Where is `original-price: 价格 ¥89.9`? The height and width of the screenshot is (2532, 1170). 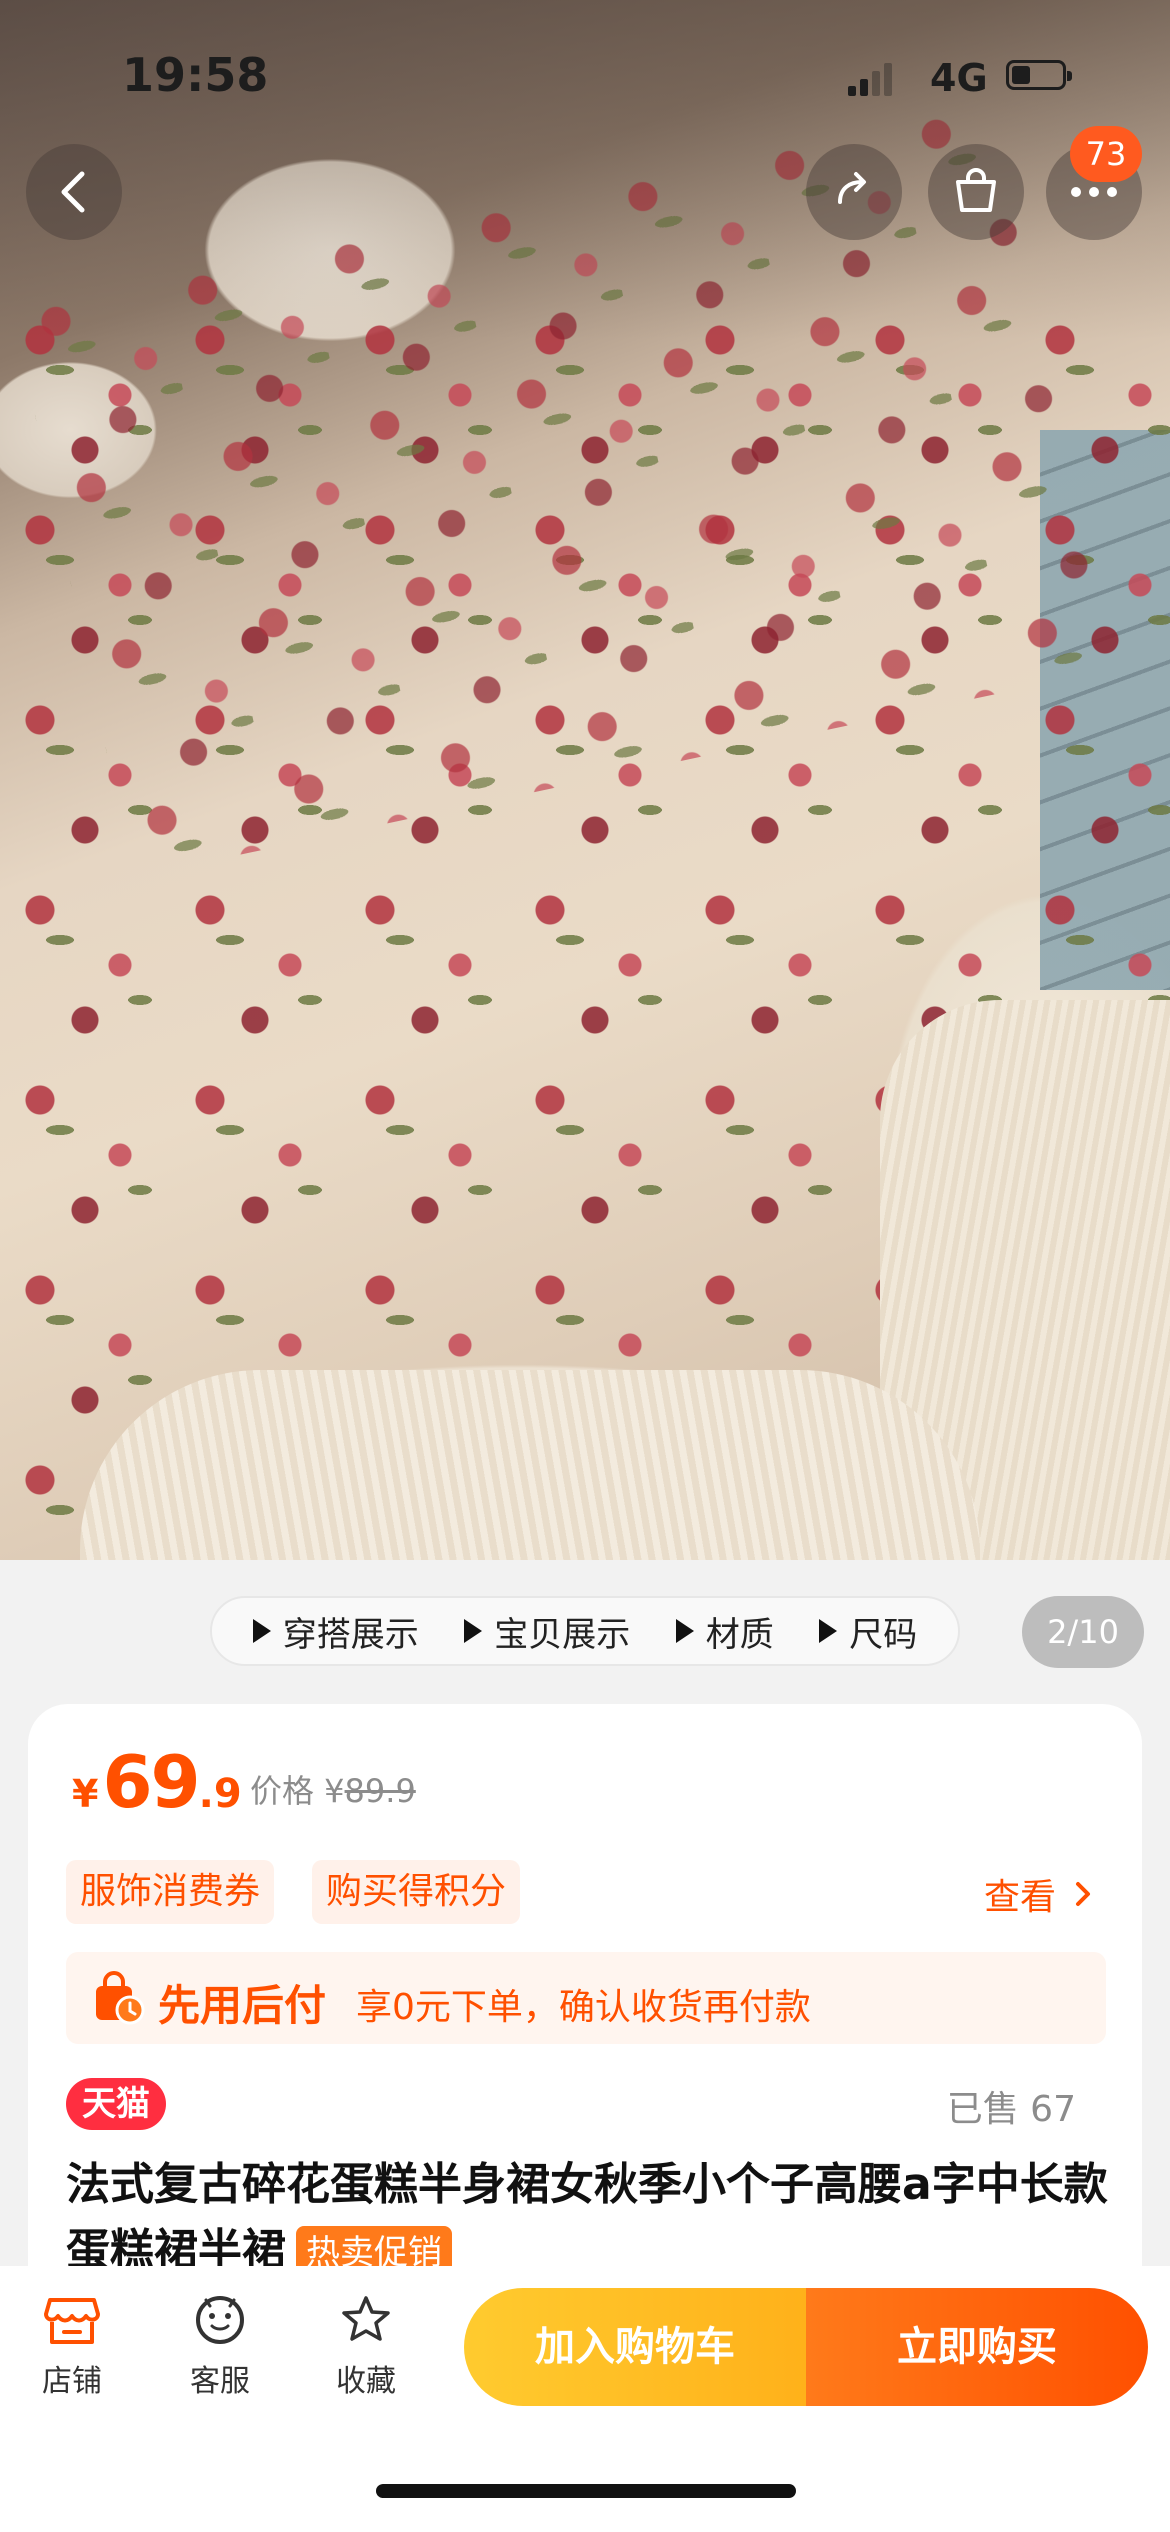
original-price: 价格 ¥89.9 is located at coordinates (333, 1789).